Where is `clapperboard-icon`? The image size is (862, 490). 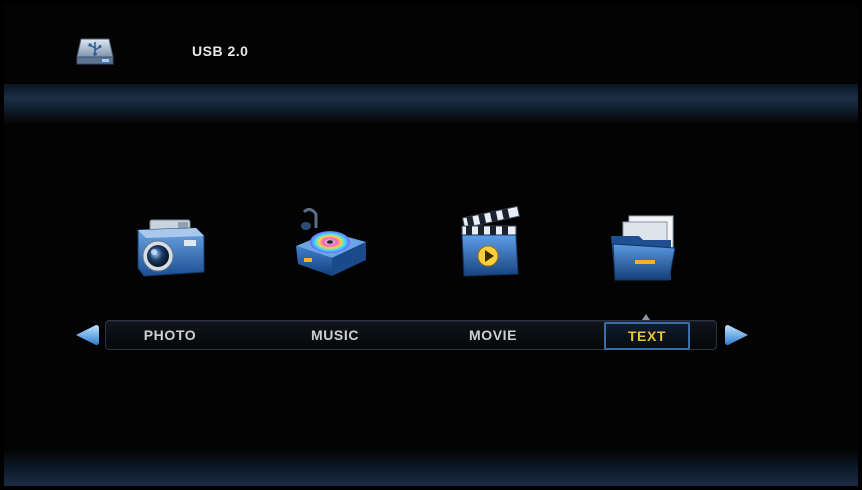 clapperboard-icon is located at coordinates (490, 242).